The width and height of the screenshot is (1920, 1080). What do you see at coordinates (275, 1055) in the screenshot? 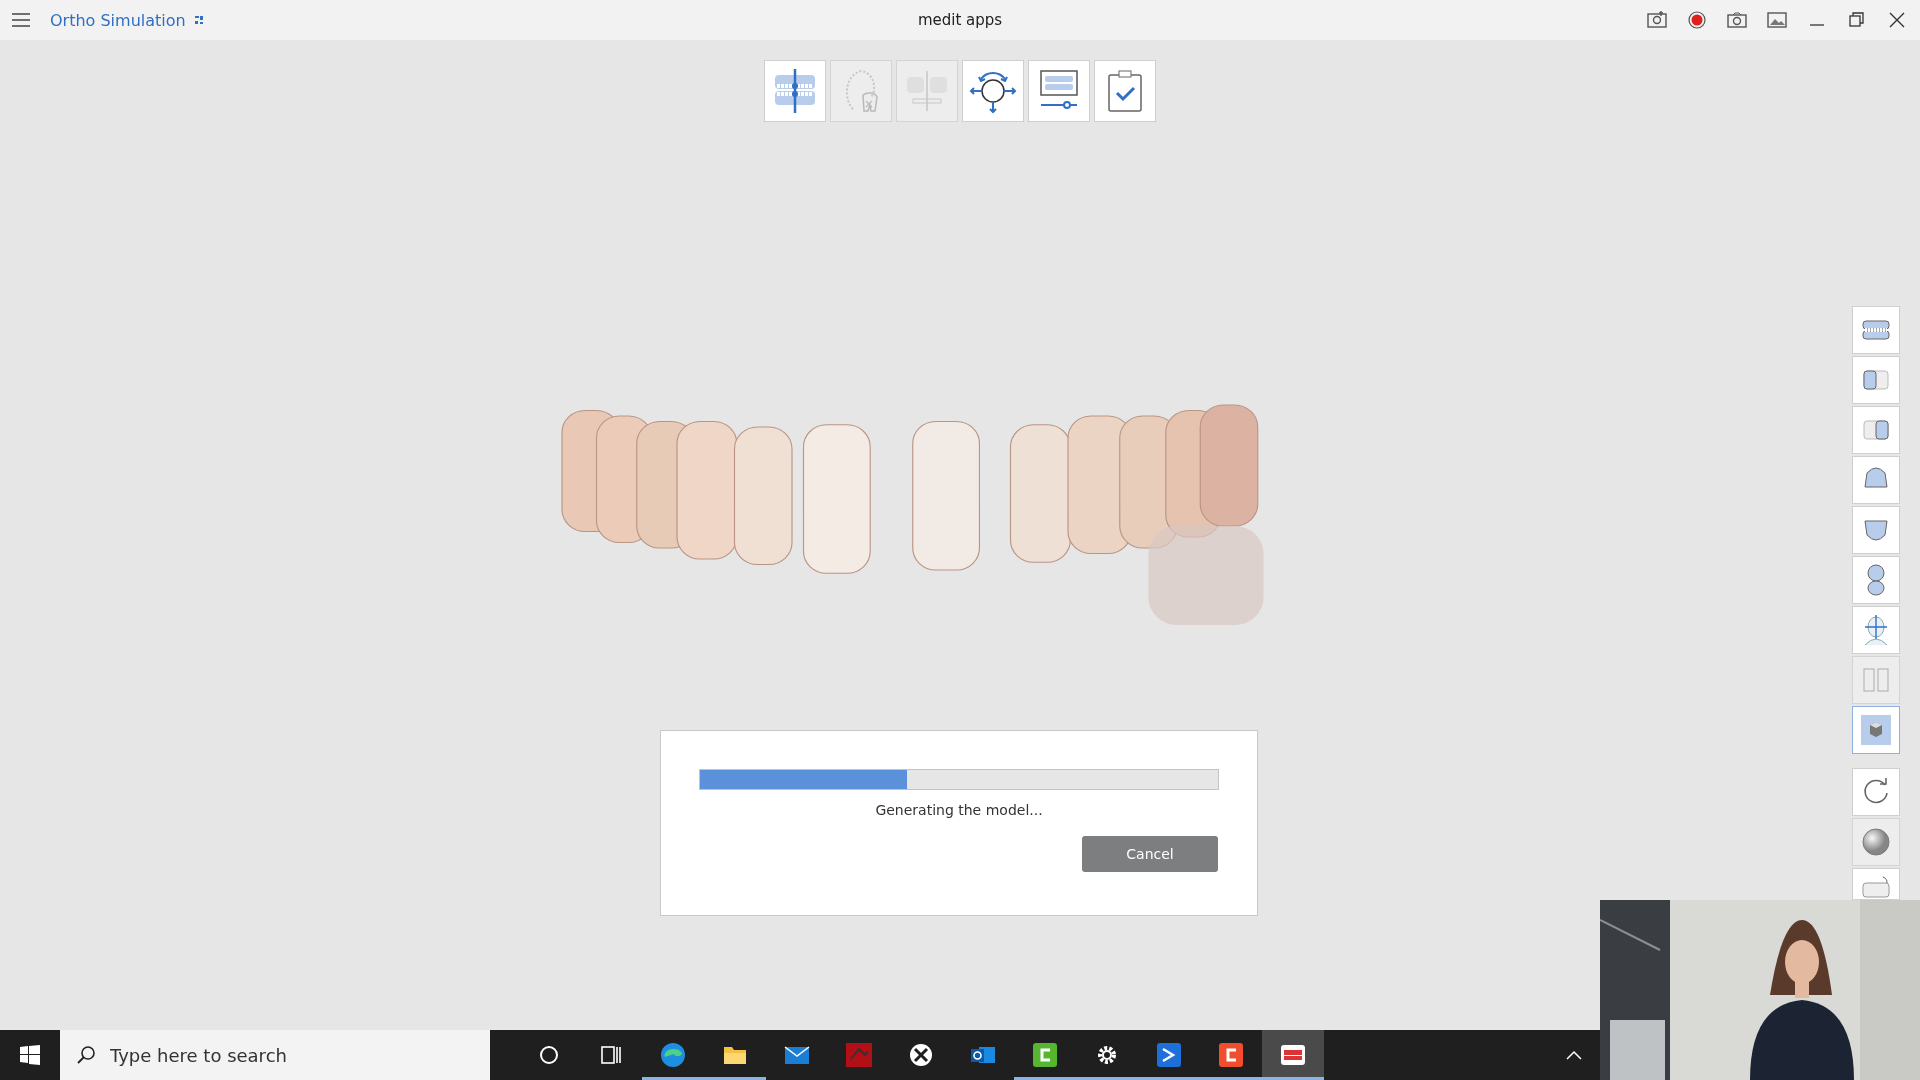
I see `search-field: Type here to search` at bounding box center [275, 1055].